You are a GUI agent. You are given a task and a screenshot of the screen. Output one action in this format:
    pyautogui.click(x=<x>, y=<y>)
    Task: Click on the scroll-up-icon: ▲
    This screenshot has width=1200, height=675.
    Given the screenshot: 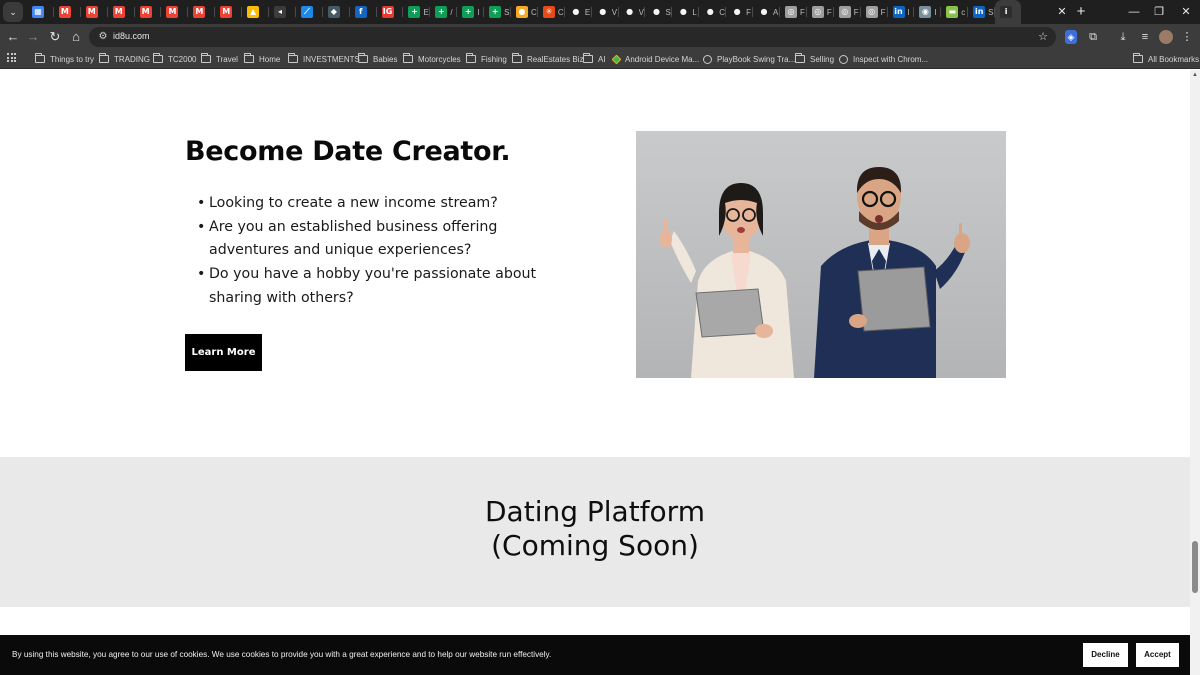 What is the action you would take?
    pyautogui.click(x=1195, y=75)
    